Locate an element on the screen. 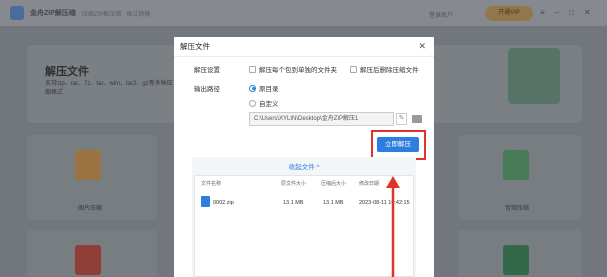 The image size is (607, 277). radio-original-label: 原目录 is located at coordinates (269, 89).